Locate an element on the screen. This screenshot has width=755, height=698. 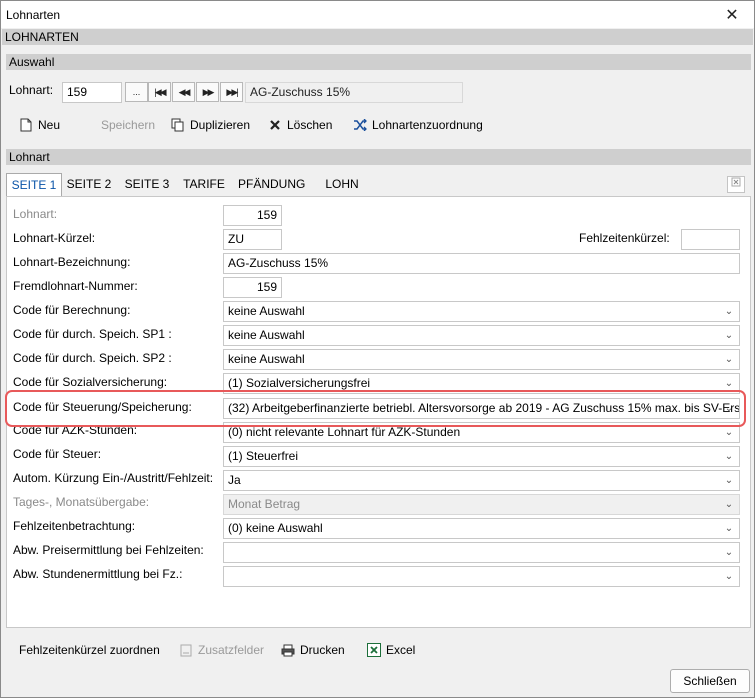
fehlzeitenbetrachtung-select: (0) keine Auswahl ⌄ is located at coordinates (481, 528).